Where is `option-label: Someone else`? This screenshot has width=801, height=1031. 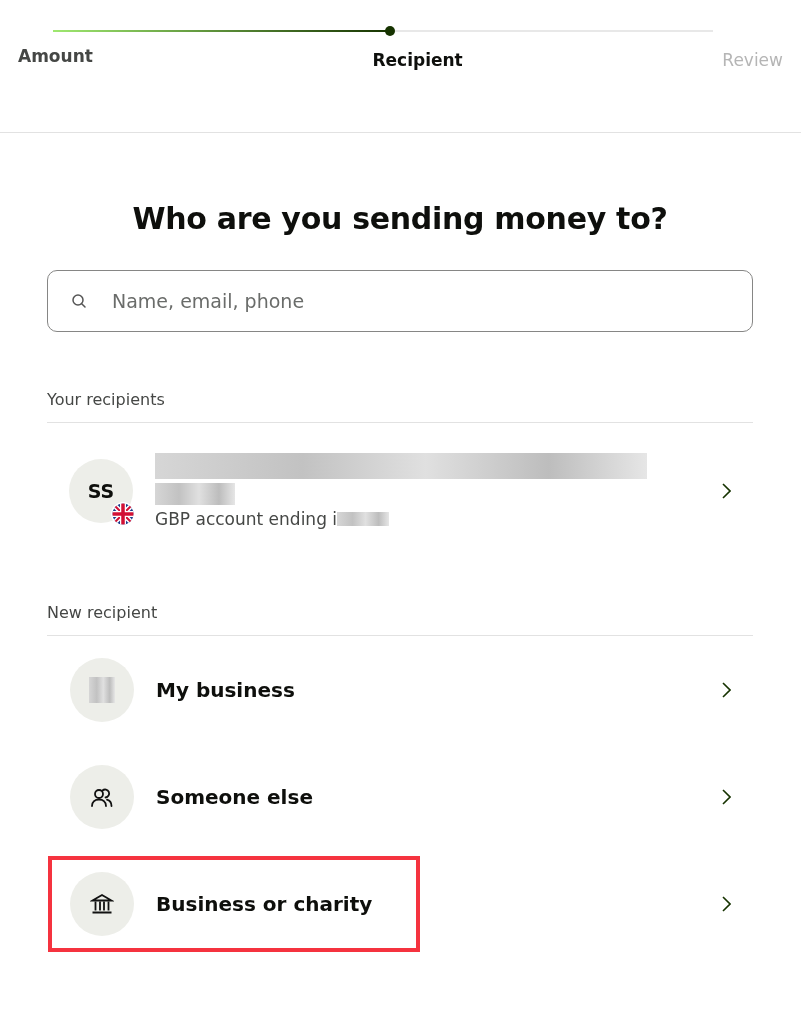
option-label: Someone else is located at coordinates (234, 796).